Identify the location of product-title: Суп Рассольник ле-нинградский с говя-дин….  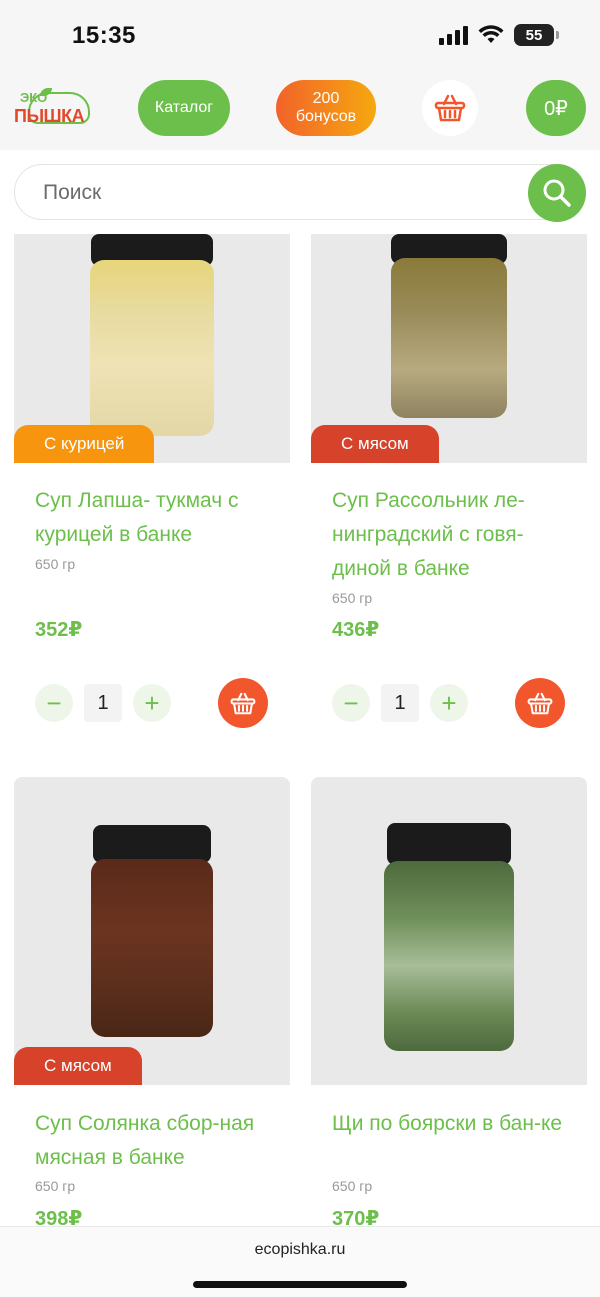
(452, 535).